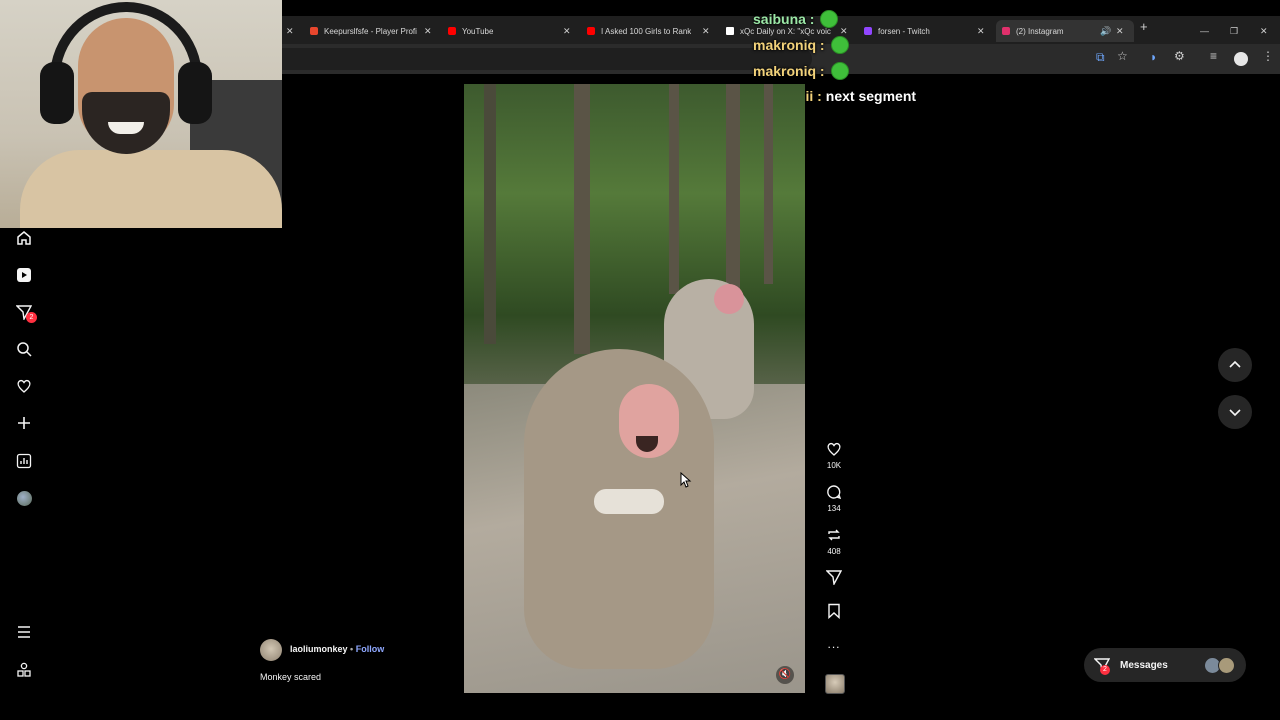 Image resolution: width=1280 pixels, height=720 pixels. I want to click on messages-label: Messages, so click(1144, 665).